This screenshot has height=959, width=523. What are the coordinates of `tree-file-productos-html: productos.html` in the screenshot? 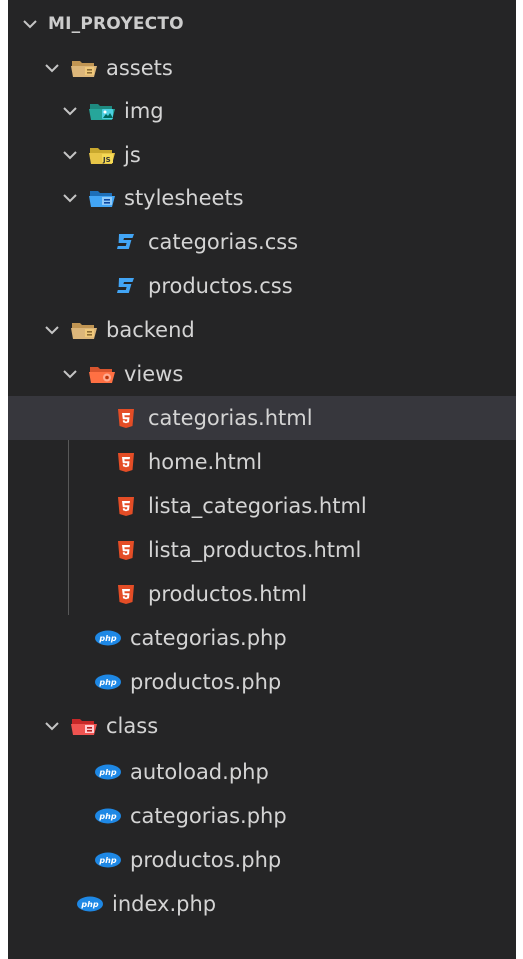 It's located at (262, 594).